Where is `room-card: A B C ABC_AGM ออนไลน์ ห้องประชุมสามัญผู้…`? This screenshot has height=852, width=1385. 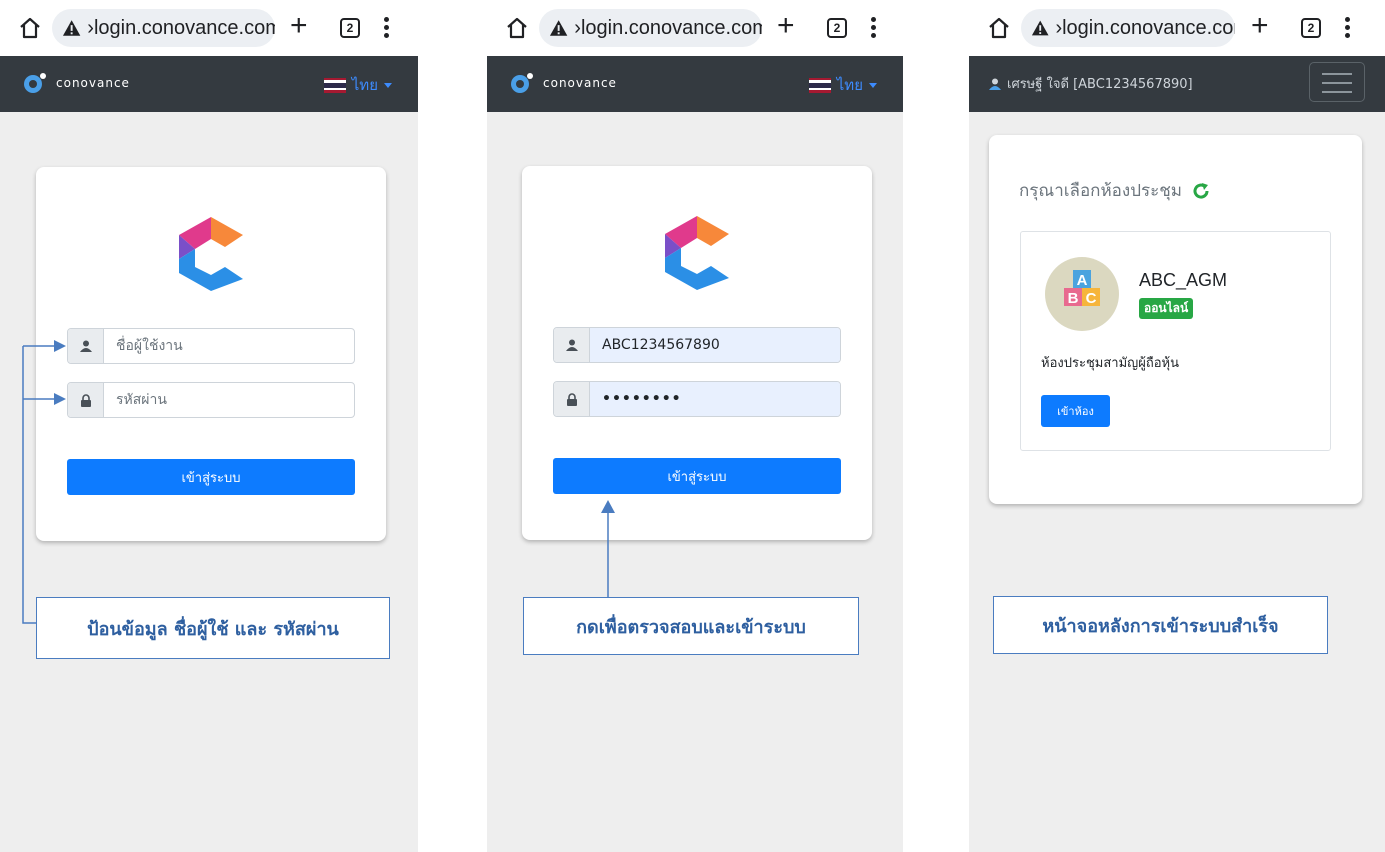
room-card: A B C ABC_AGM ออนไลน์ ห้องประชุมสามัญผู้… is located at coordinates (1175, 341).